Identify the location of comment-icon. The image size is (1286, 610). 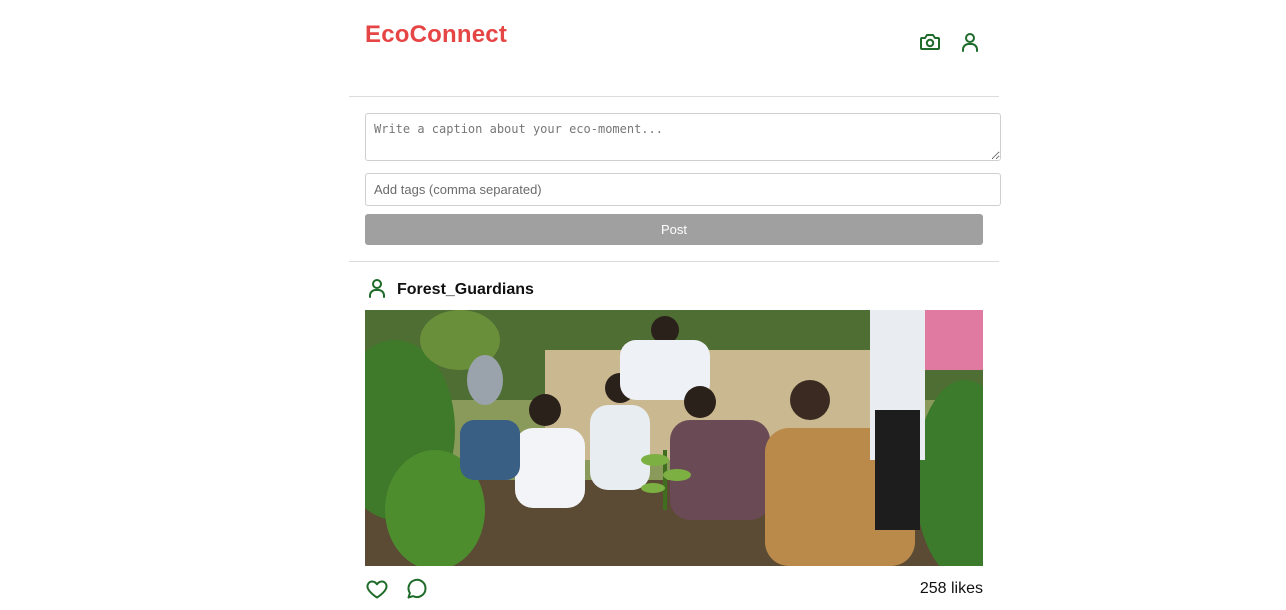
(417, 589).